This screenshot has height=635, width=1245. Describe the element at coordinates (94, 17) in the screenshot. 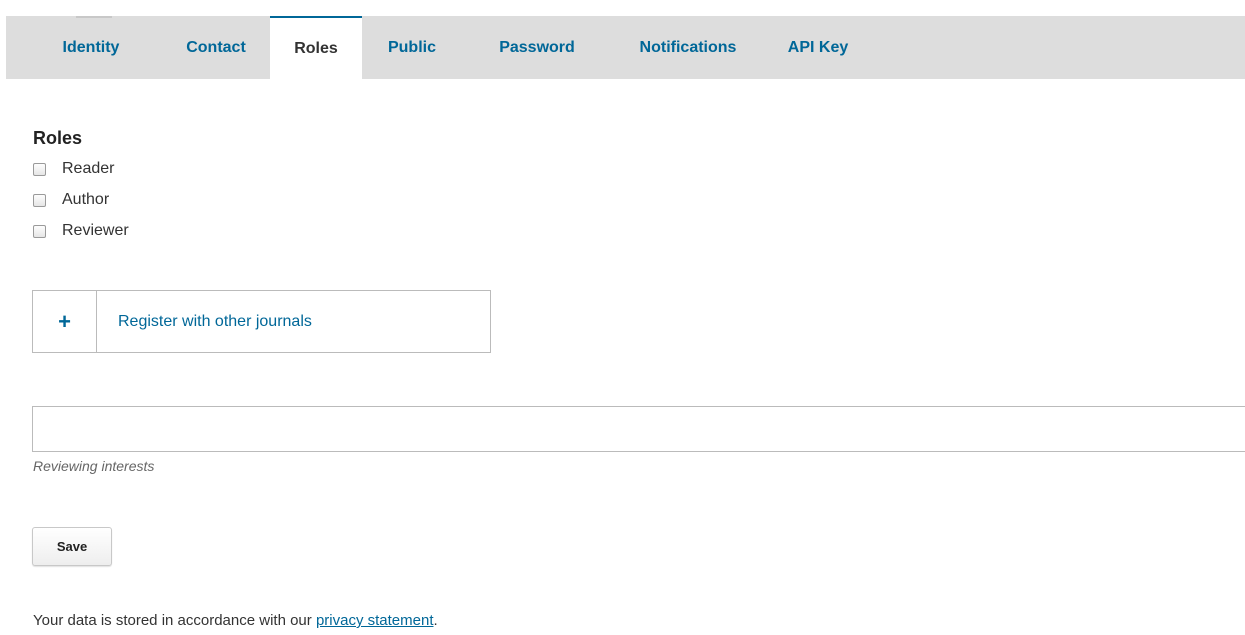

I see `tab-indicator-line` at that location.